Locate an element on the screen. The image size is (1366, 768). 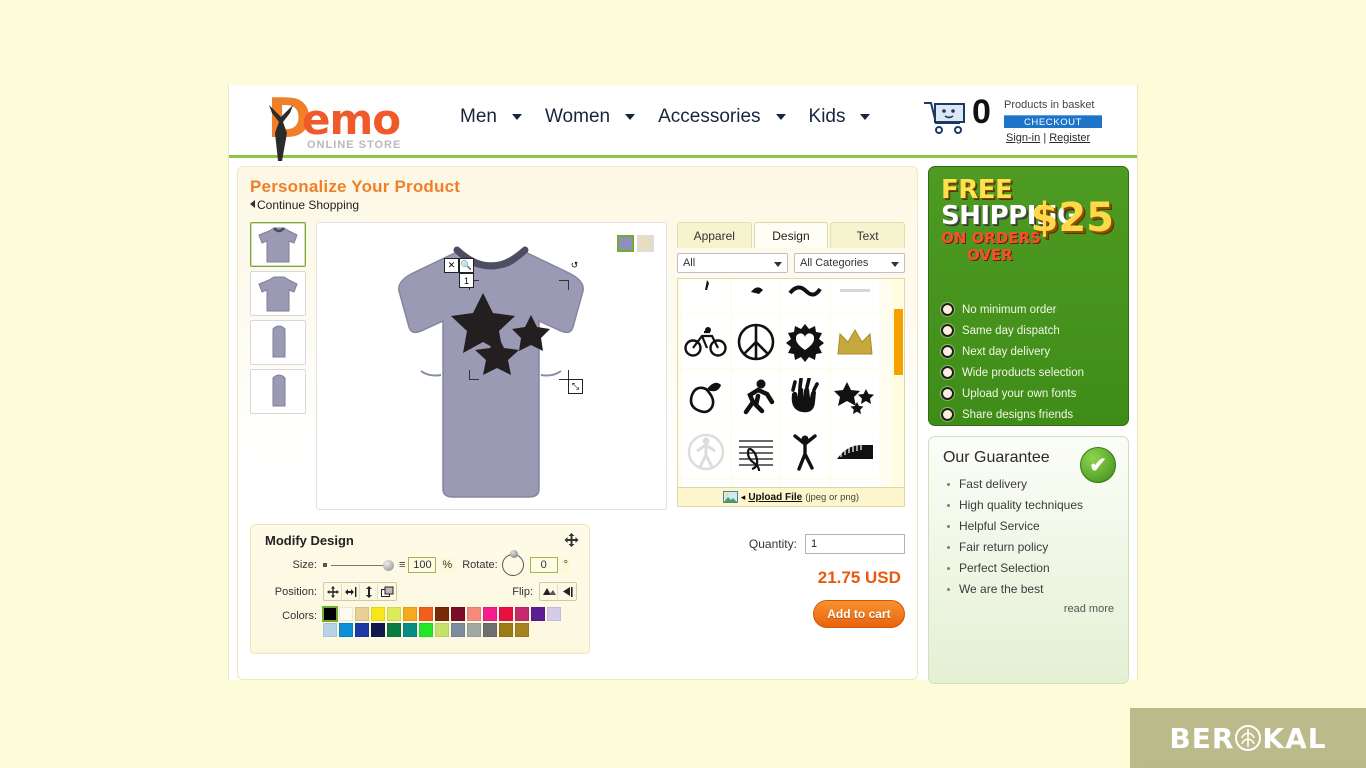
quantity-input: 1 is located at coordinates (854, 544).